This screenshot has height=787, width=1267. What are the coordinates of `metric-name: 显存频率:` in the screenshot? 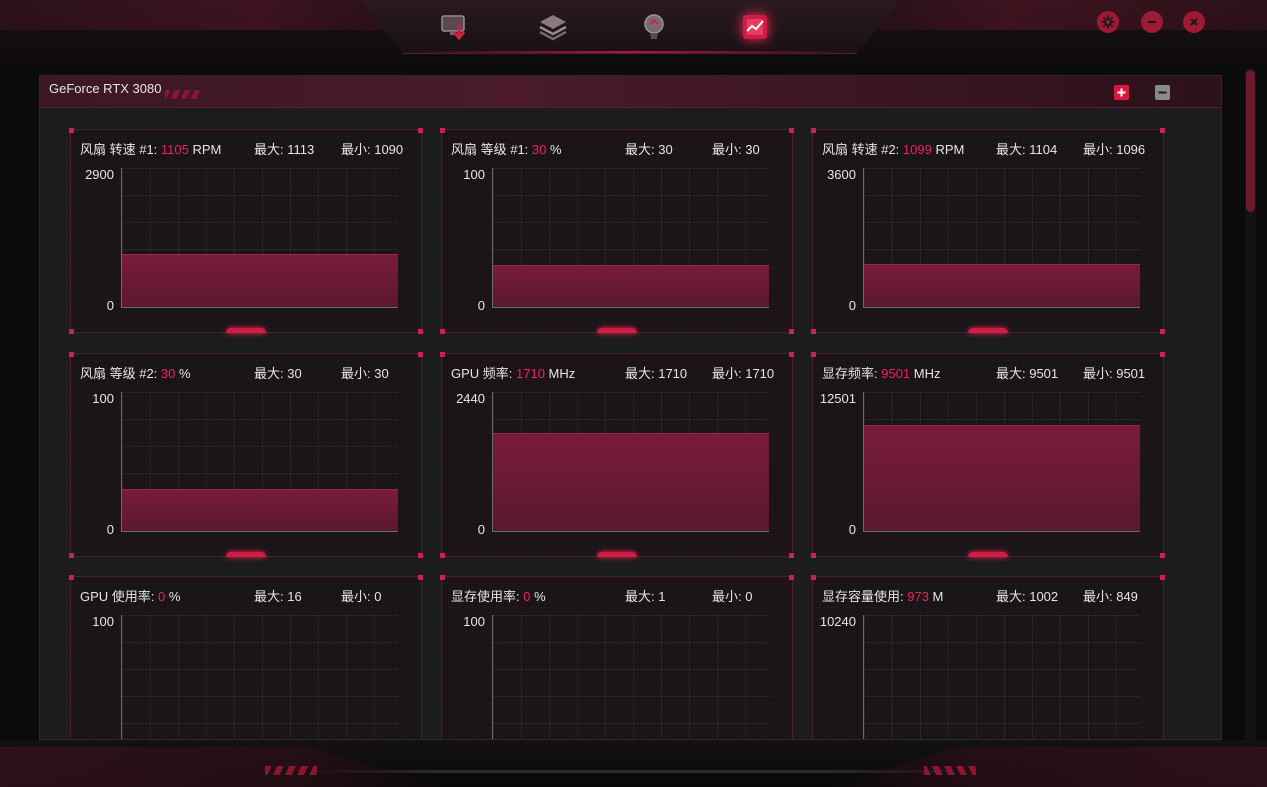 It's located at (852, 373).